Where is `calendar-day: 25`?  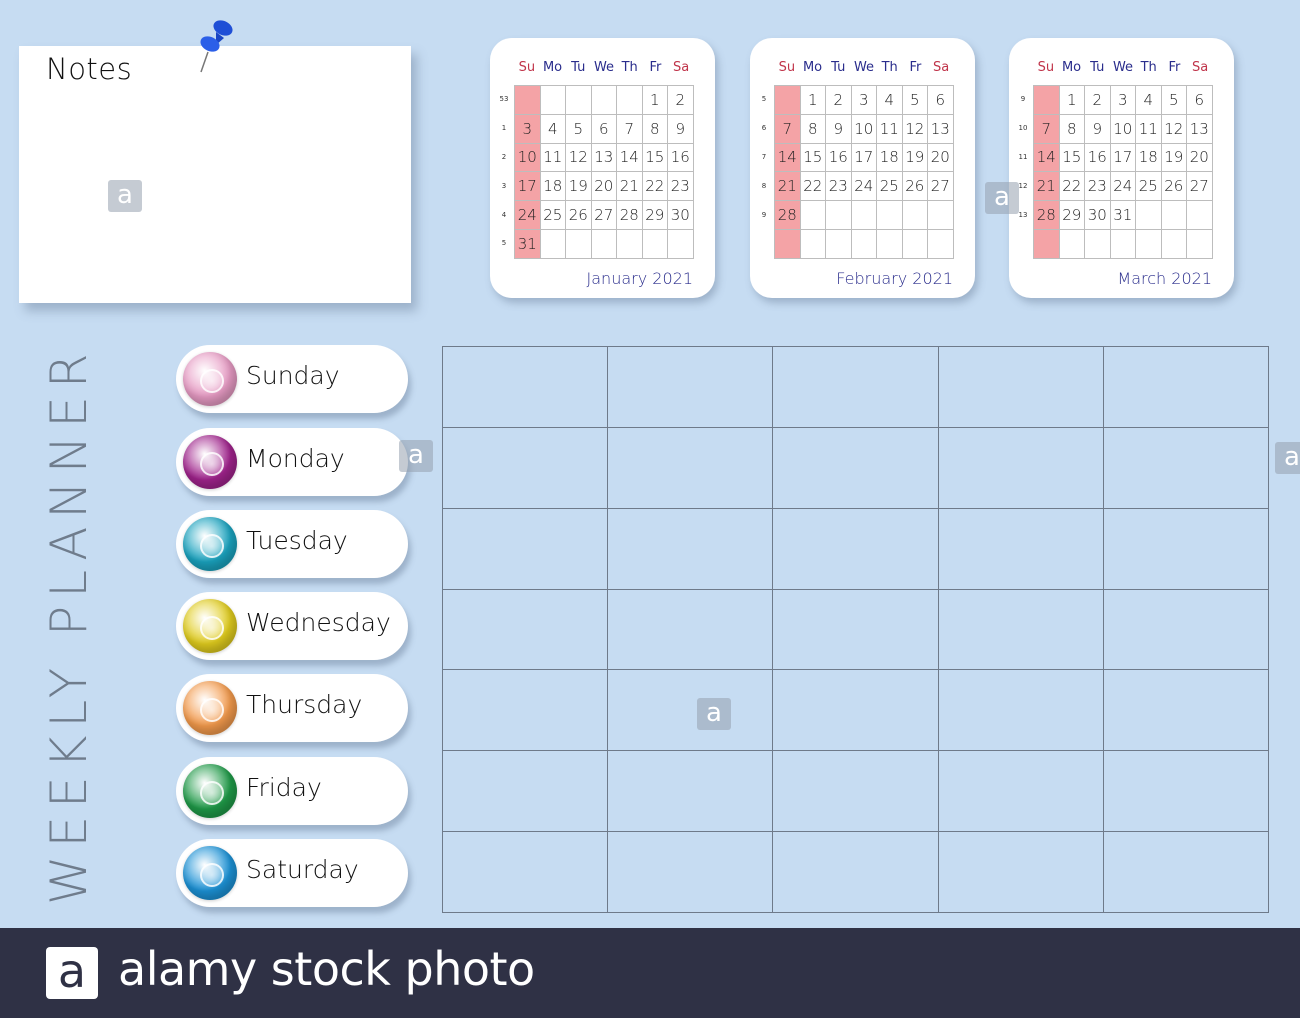
calendar-day: 25 is located at coordinates (890, 187).